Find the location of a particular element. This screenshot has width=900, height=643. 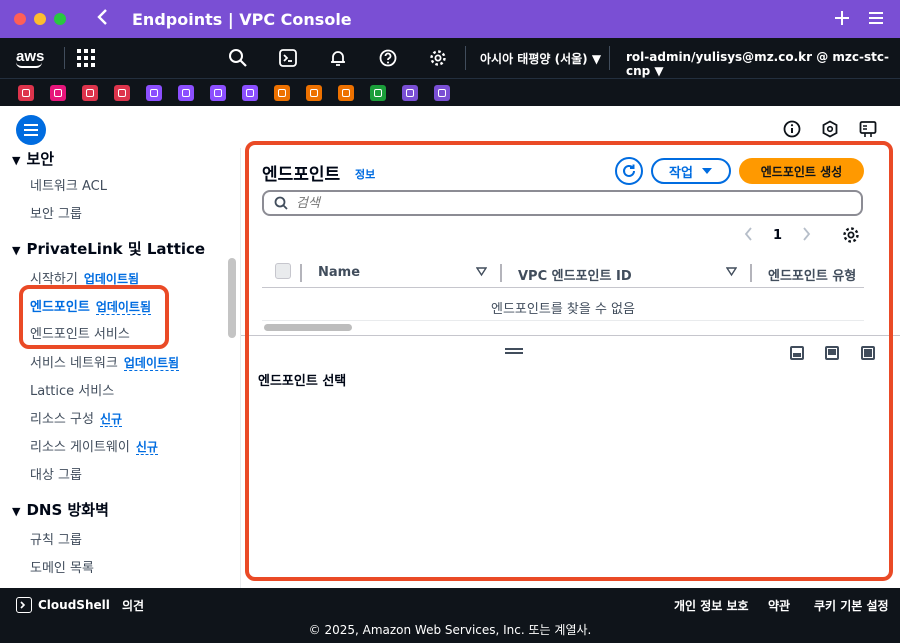

window-controls is located at coordinates (40, 19).